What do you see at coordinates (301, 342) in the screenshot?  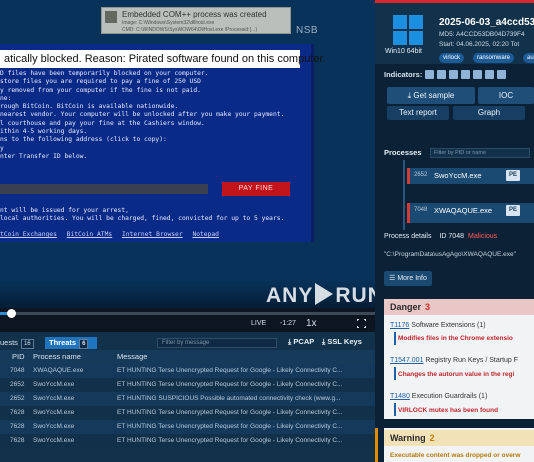 I see `pcap-download-button: ⤓ PCAP` at bounding box center [301, 342].